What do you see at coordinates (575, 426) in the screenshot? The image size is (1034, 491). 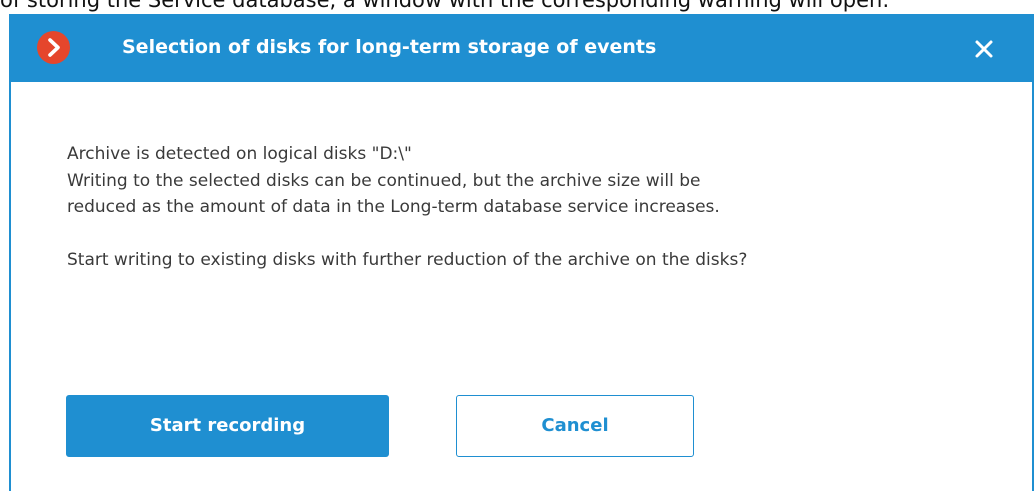 I see `cancel-button: Cancel` at bounding box center [575, 426].